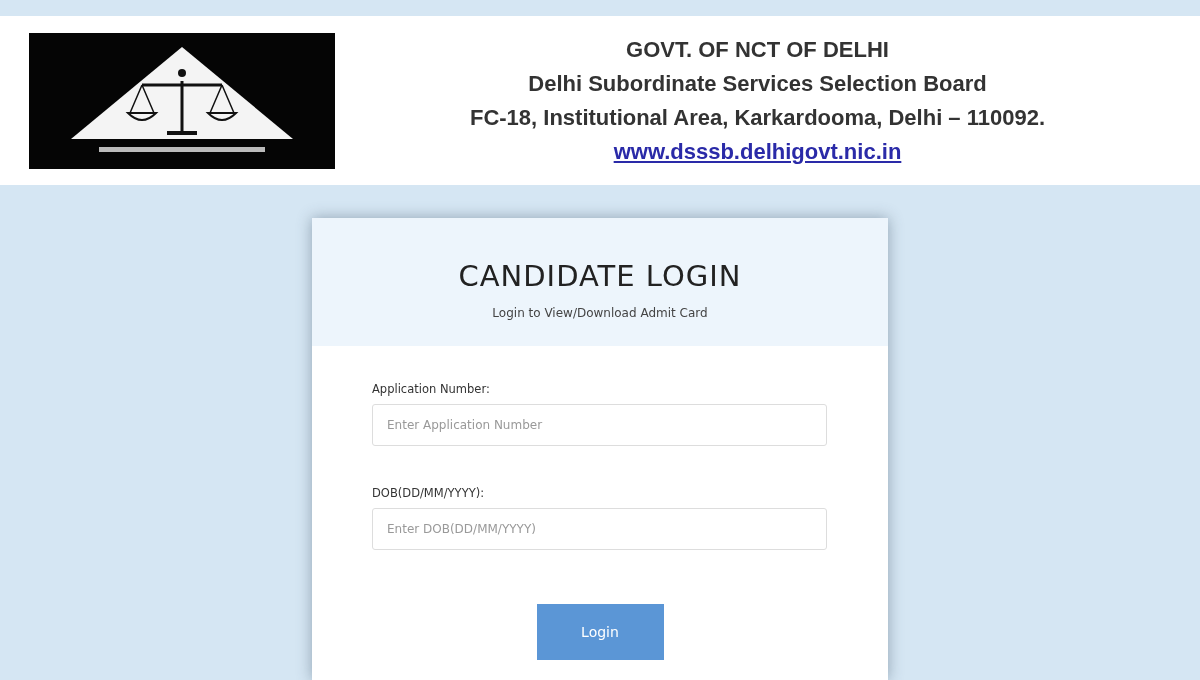 This screenshot has height=680, width=1200. I want to click on website-link: www.dsssb.delhigovt.nic.in, so click(757, 151).